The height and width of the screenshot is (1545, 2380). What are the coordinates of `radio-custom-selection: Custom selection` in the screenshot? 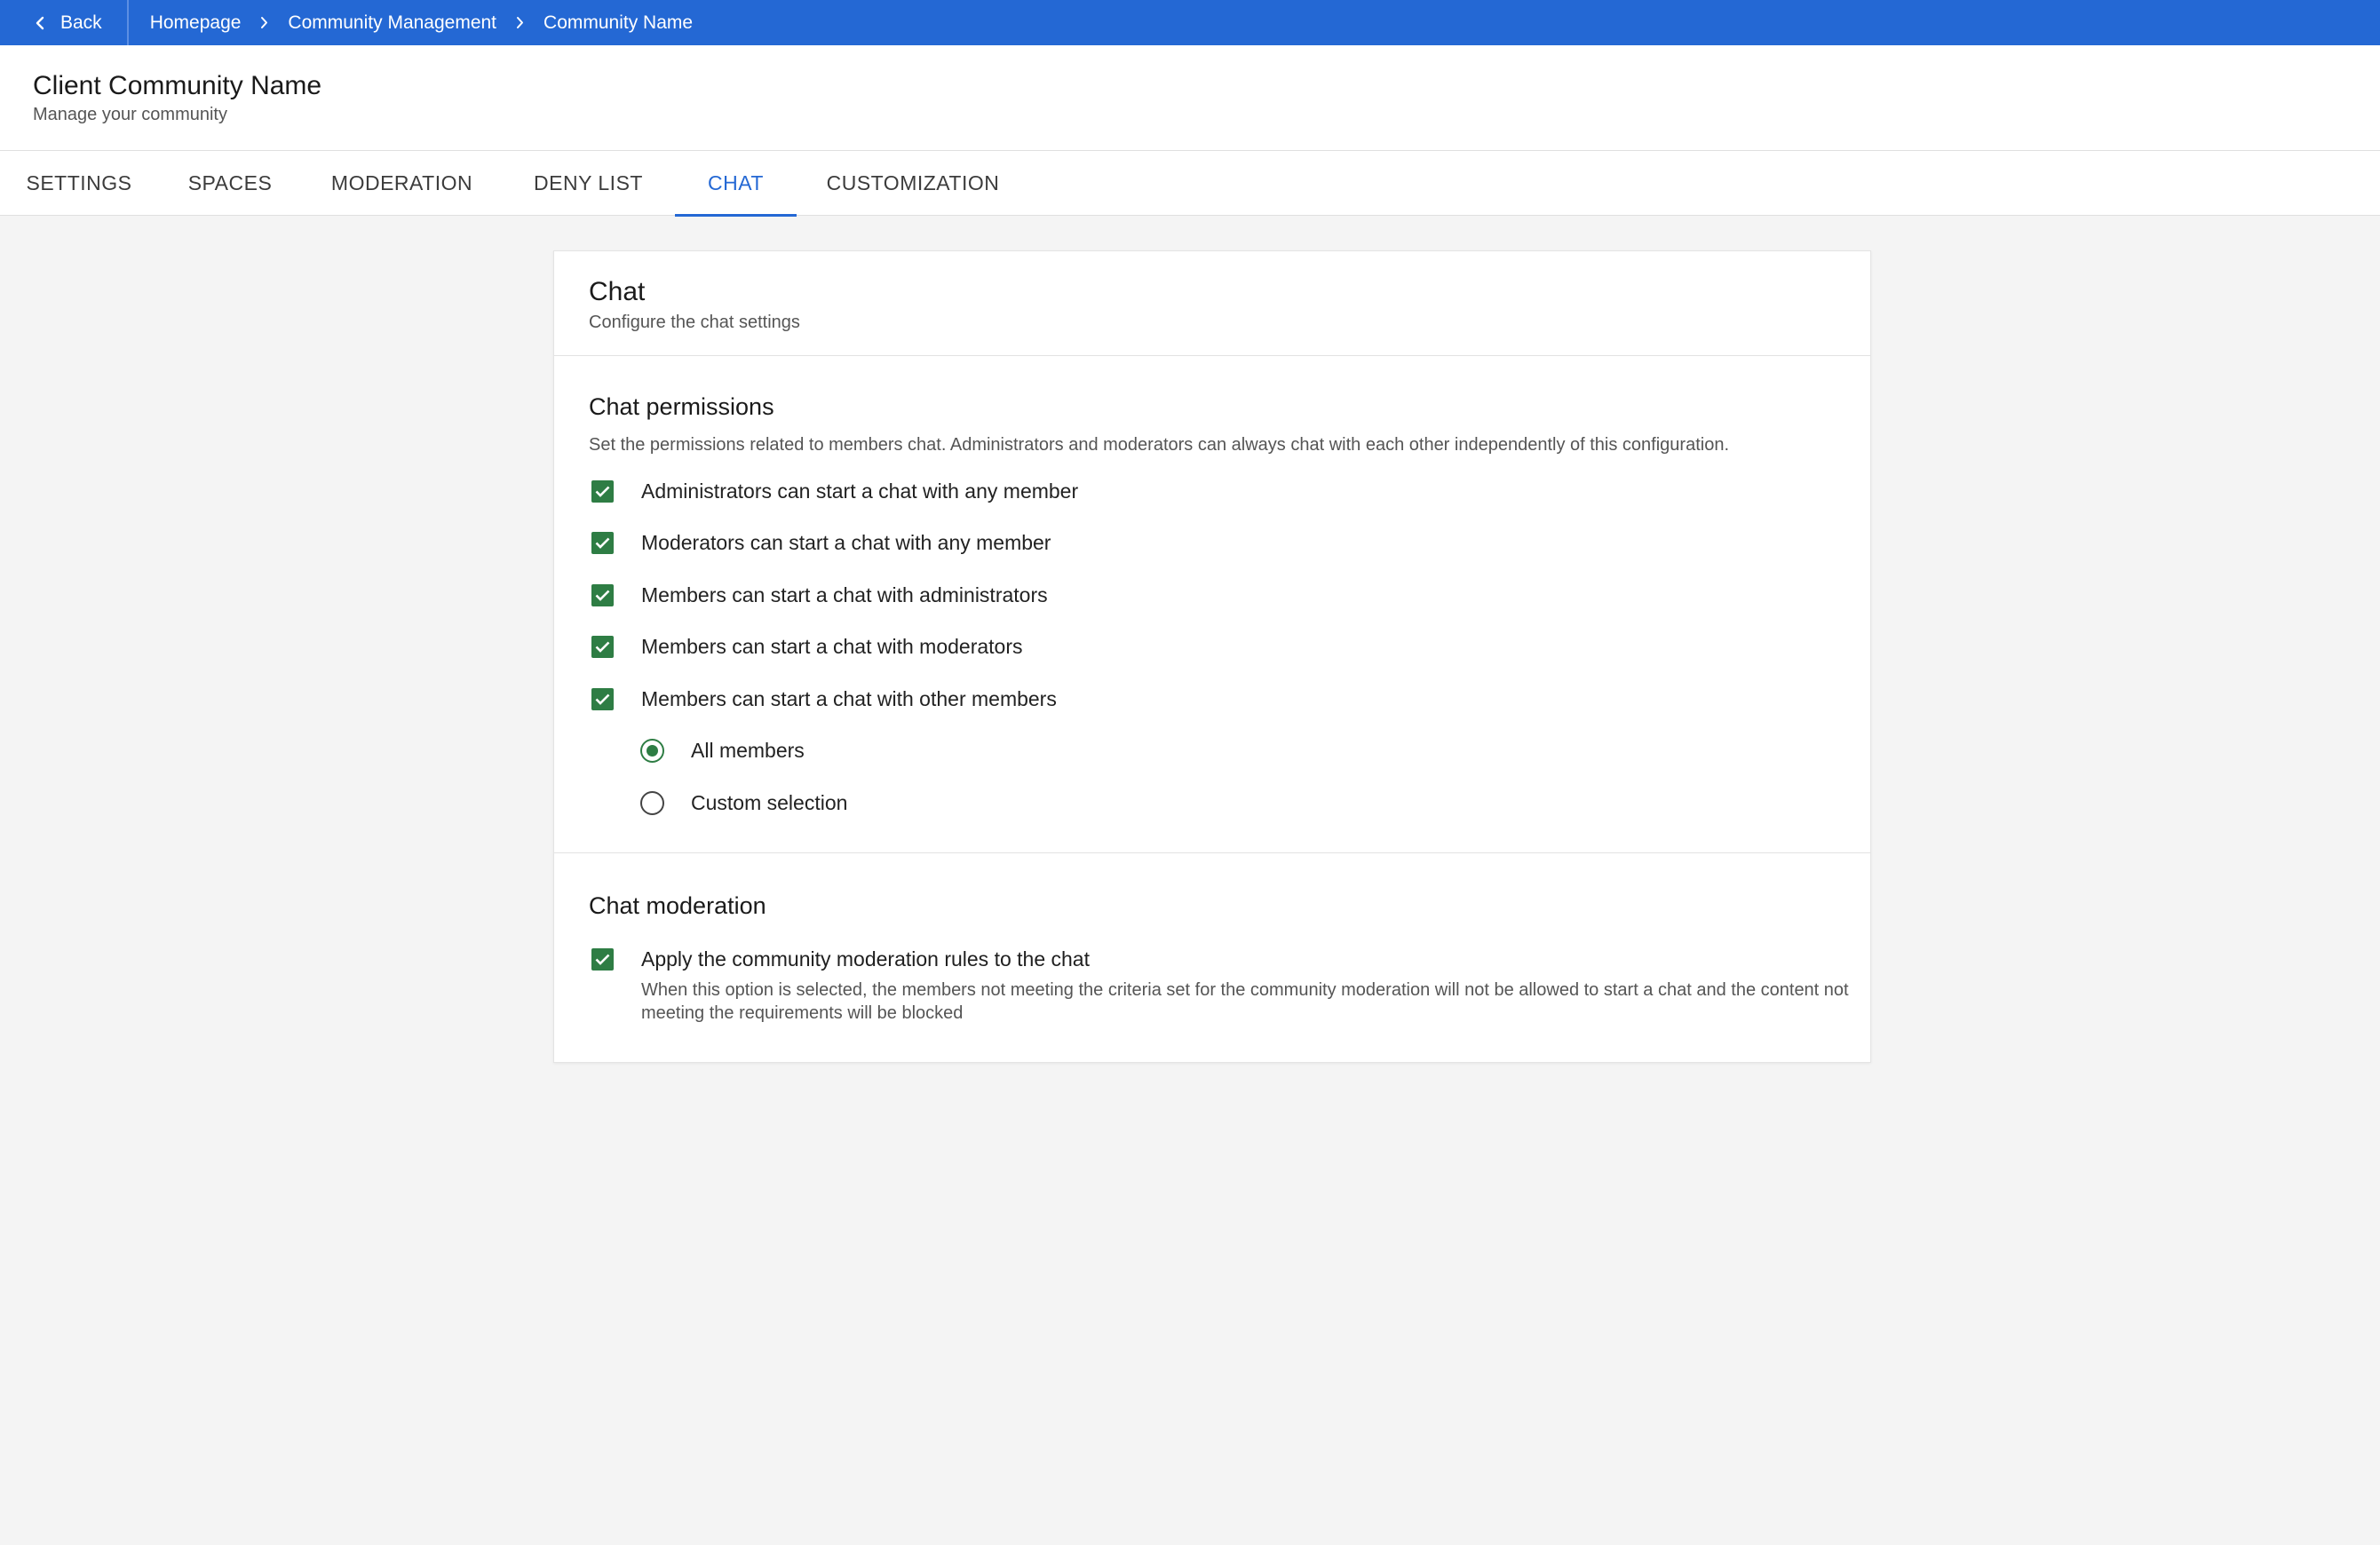 It's located at (1212, 803).